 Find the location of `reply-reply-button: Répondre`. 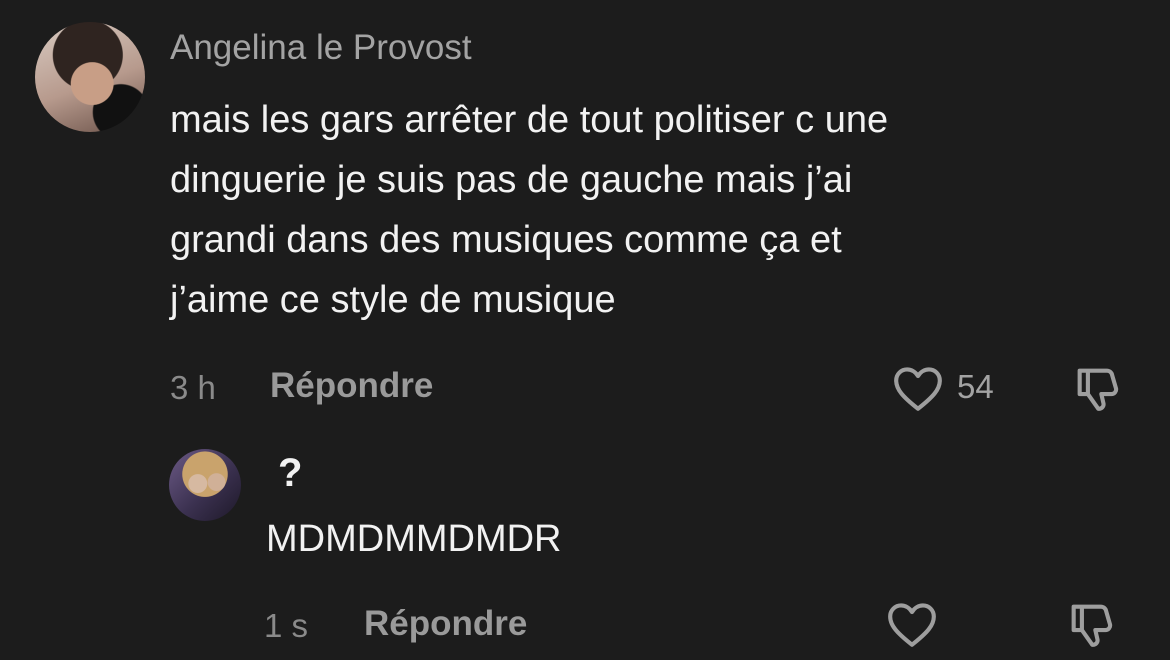

reply-reply-button: Répondre is located at coordinates (445, 624).